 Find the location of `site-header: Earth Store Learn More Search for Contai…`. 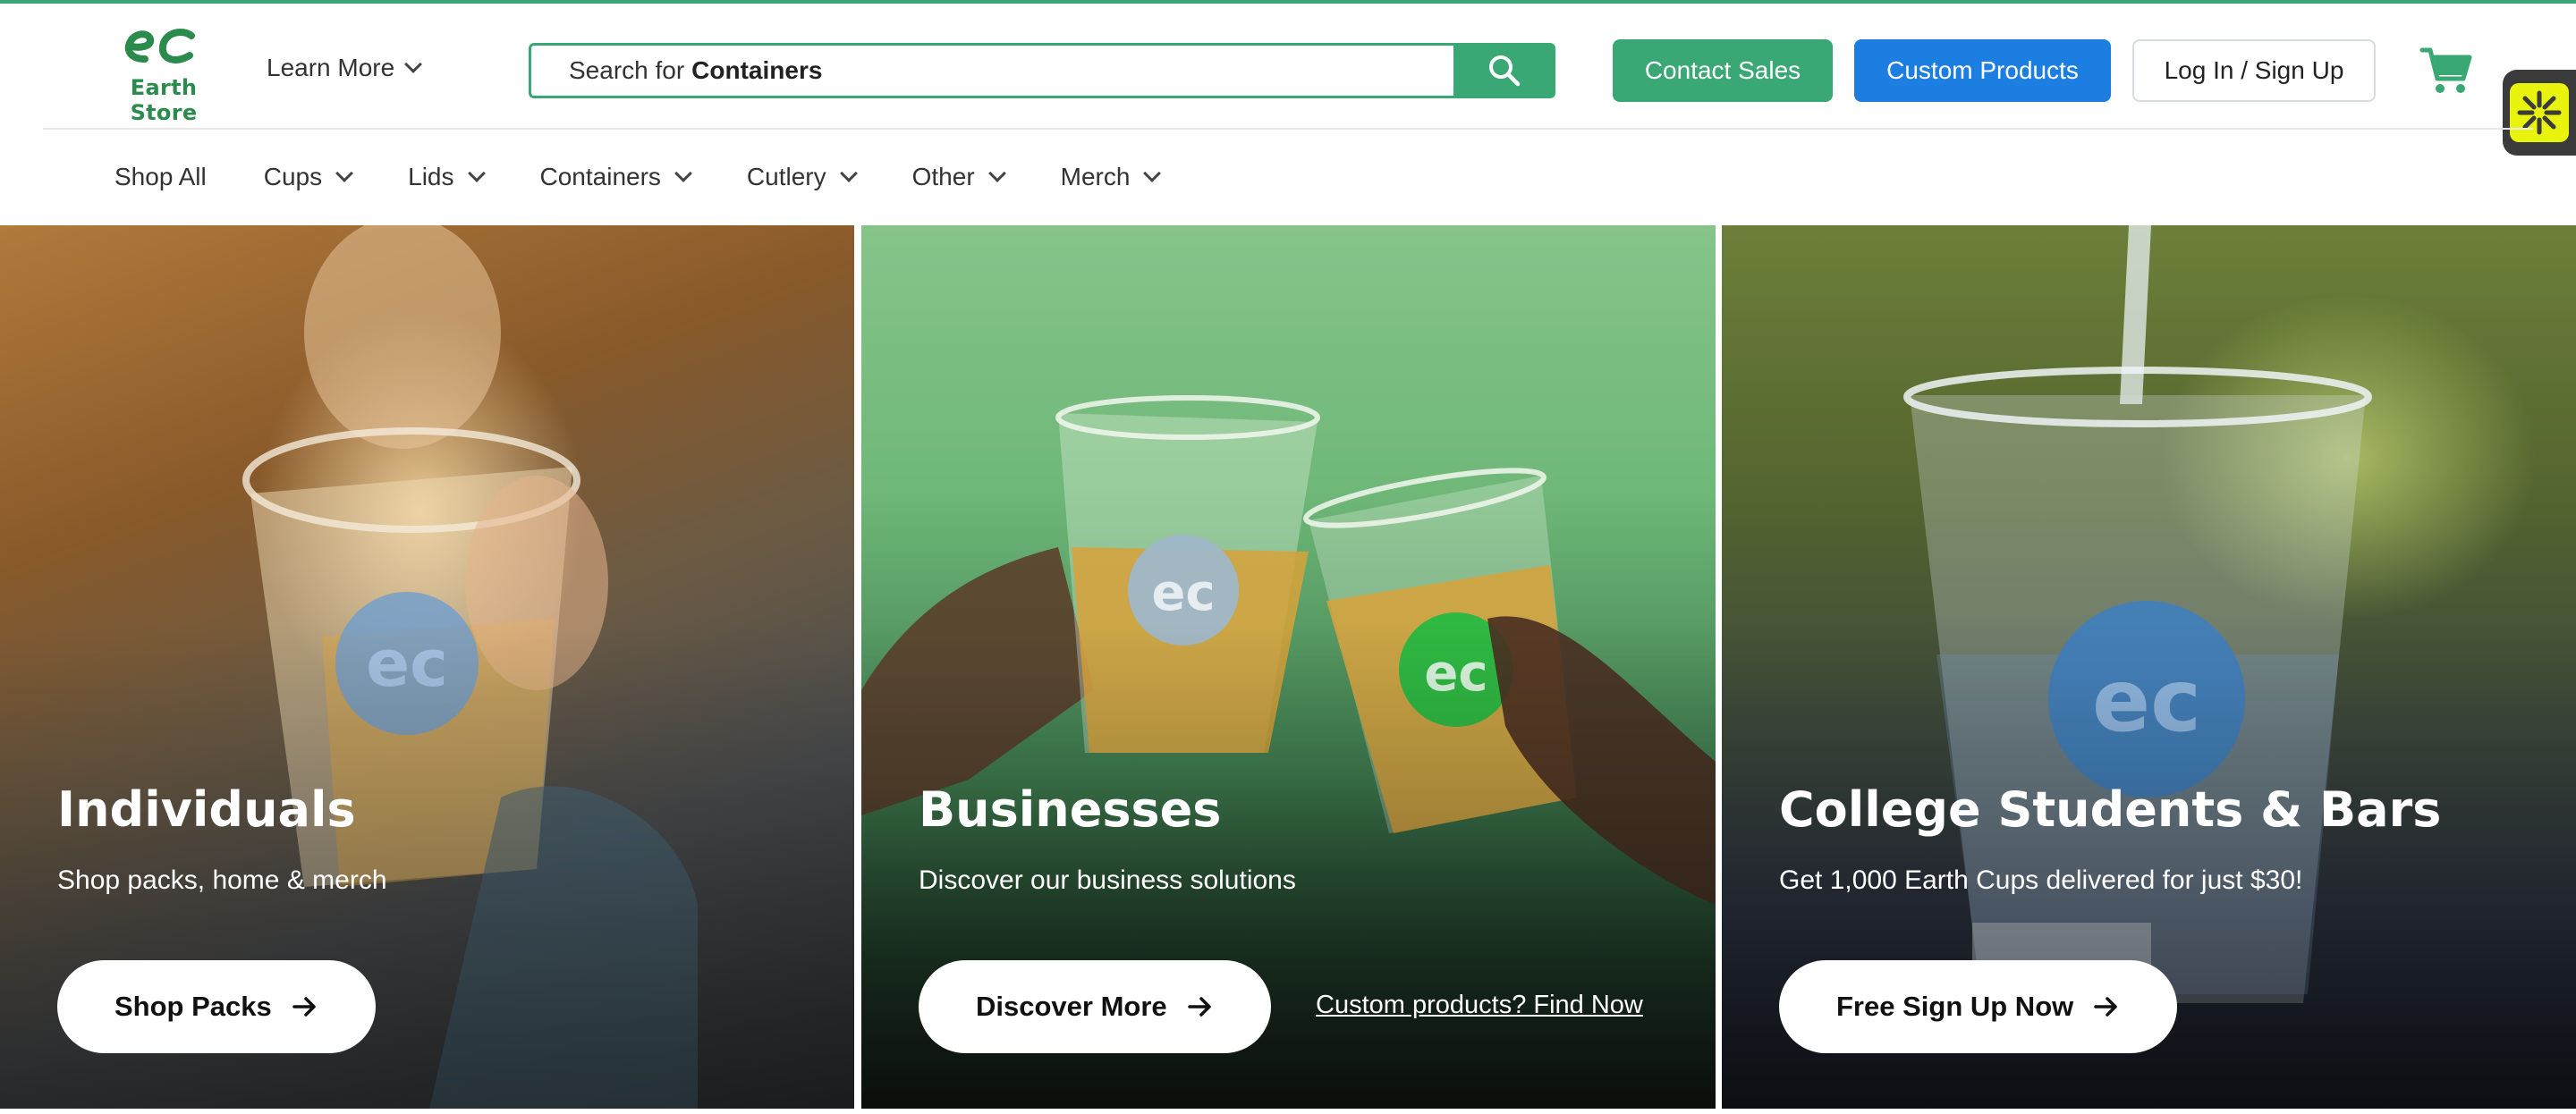

site-header: Earth Store Learn More Search for Contai… is located at coordinates (1288, 66).